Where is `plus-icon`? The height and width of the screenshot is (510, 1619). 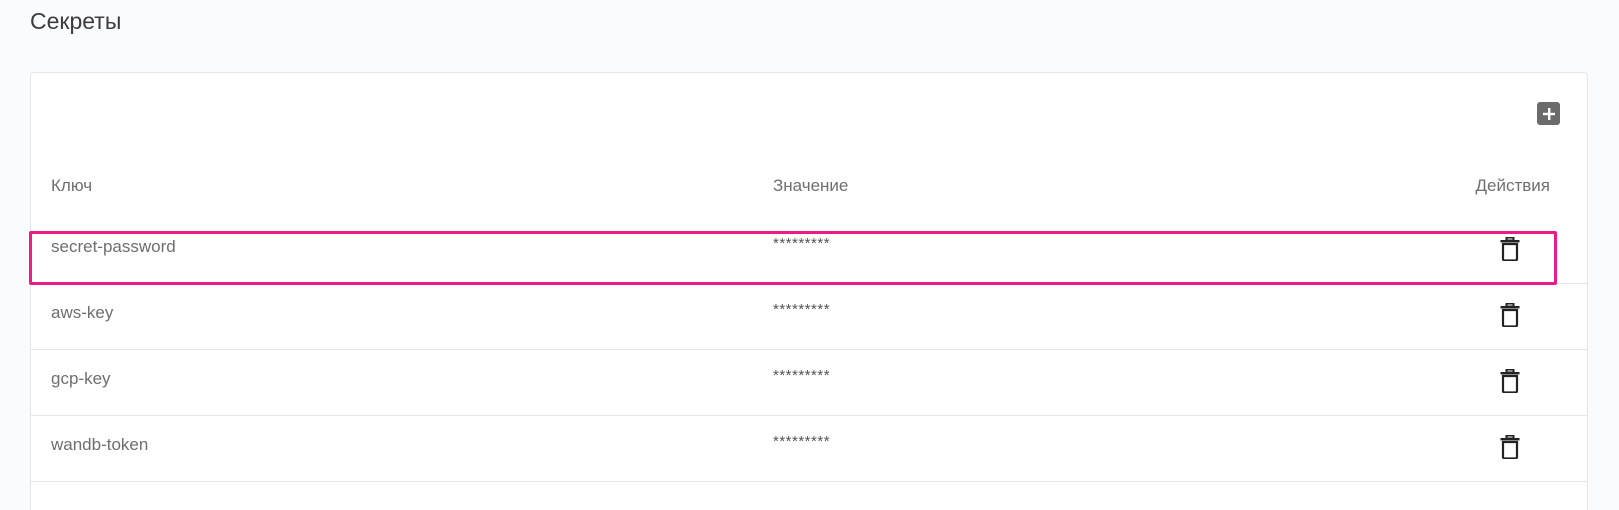
plus-icon is located at coordinates (1548, 113).